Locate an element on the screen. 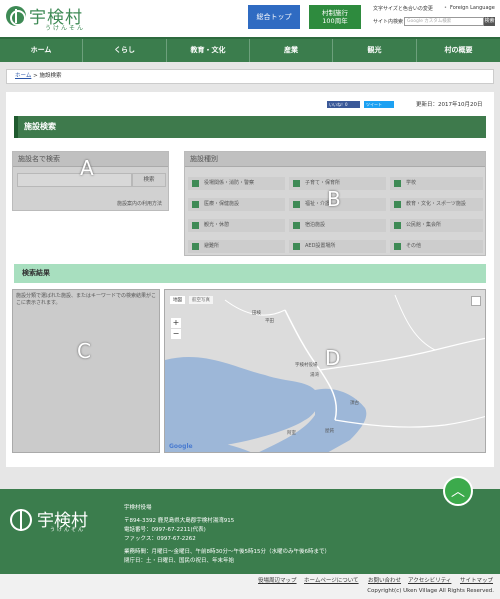  breadcrumb: ホーム > 施設検索 is located at coordinates (250, 76).